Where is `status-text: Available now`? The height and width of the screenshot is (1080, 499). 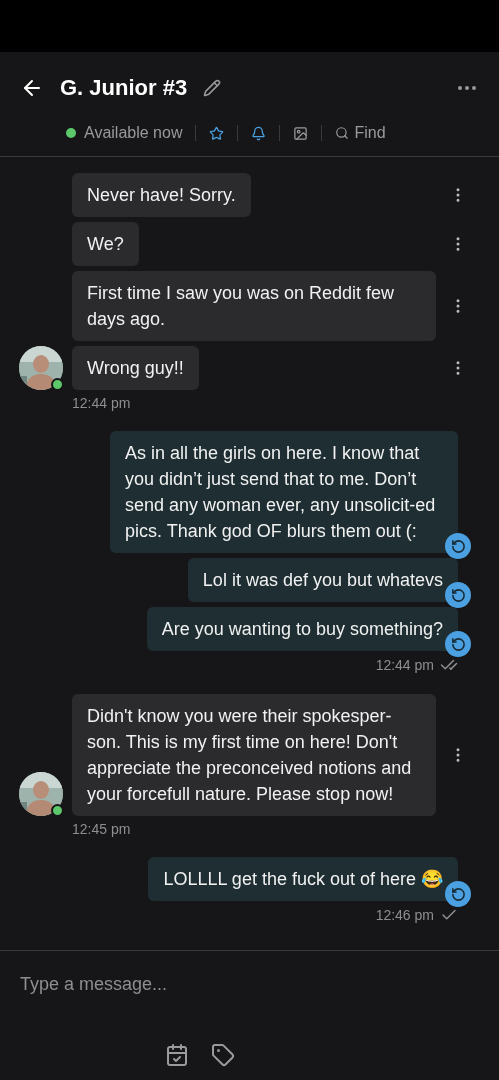
status-text: Available now is located at coordinates (133, 133).